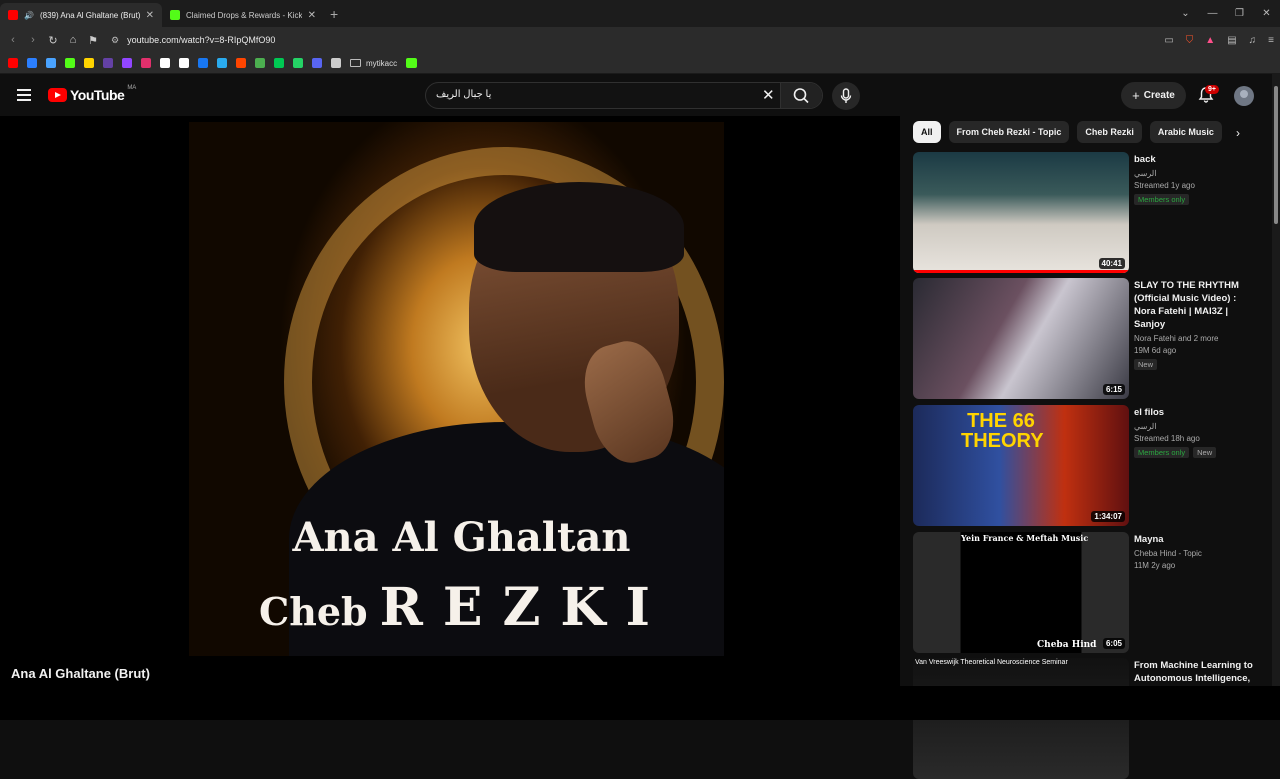  I want to click on recommendation-title: Mayna, so click(1195, 539).